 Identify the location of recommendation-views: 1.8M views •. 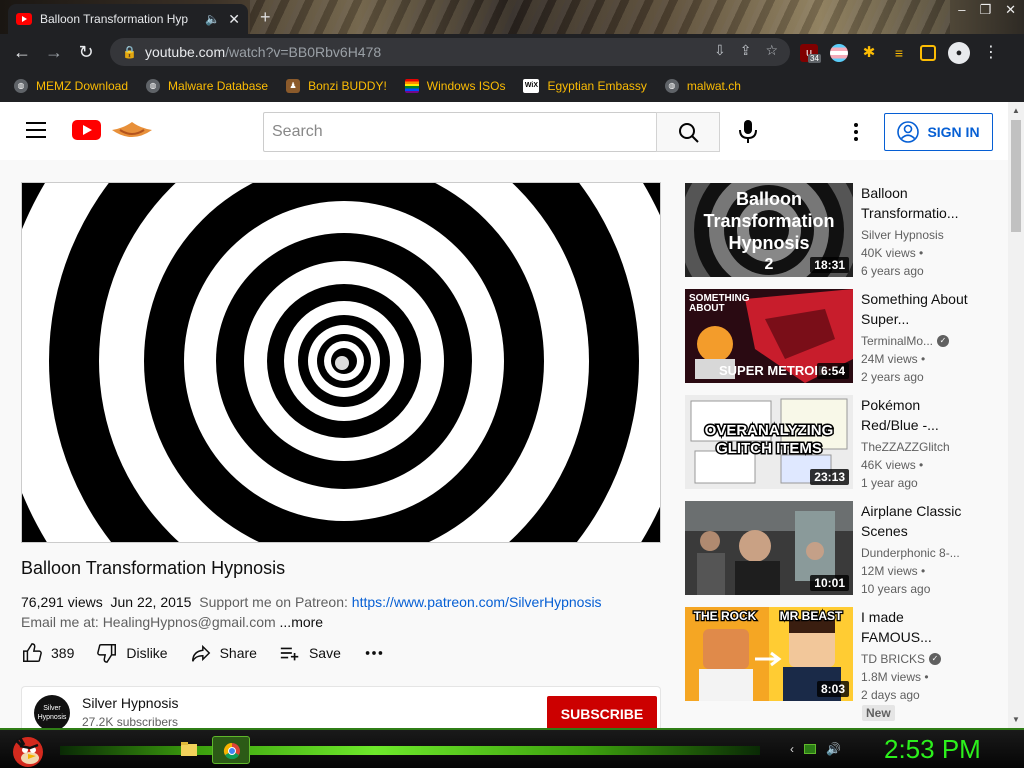
(895, 677).